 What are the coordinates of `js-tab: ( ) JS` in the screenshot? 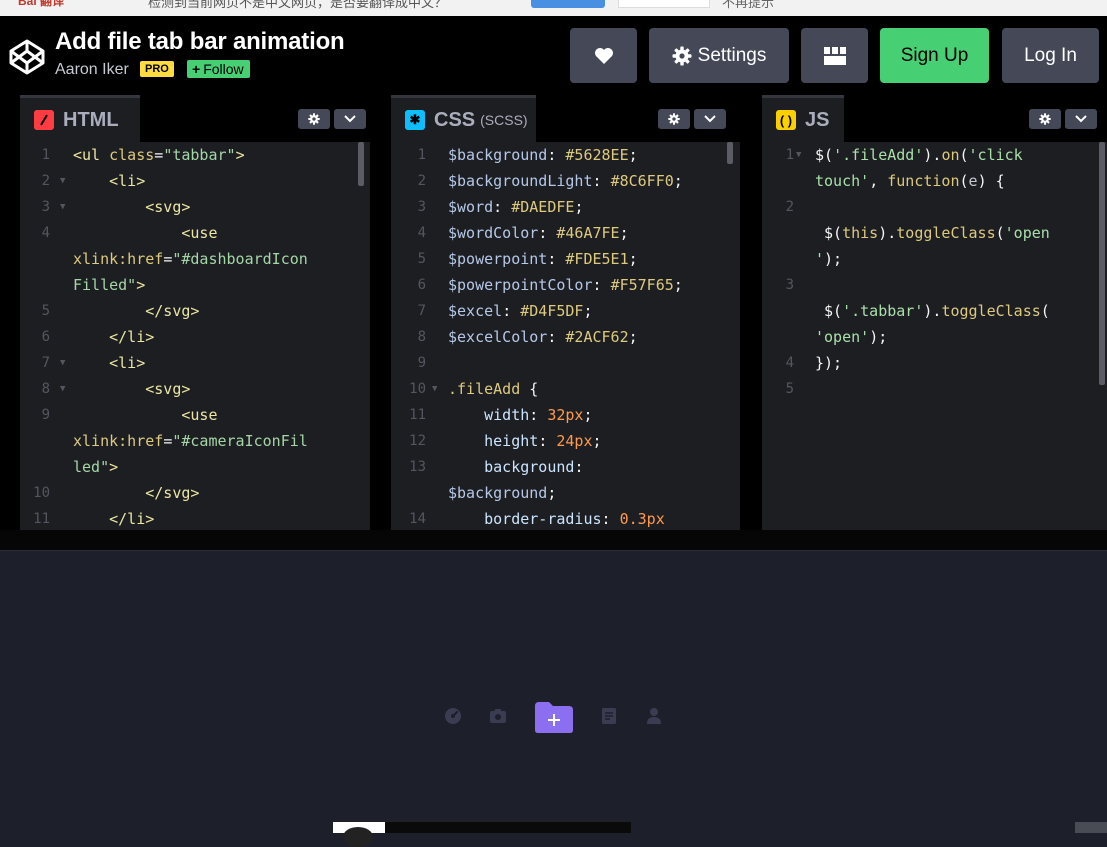 It's located at (803, 118).